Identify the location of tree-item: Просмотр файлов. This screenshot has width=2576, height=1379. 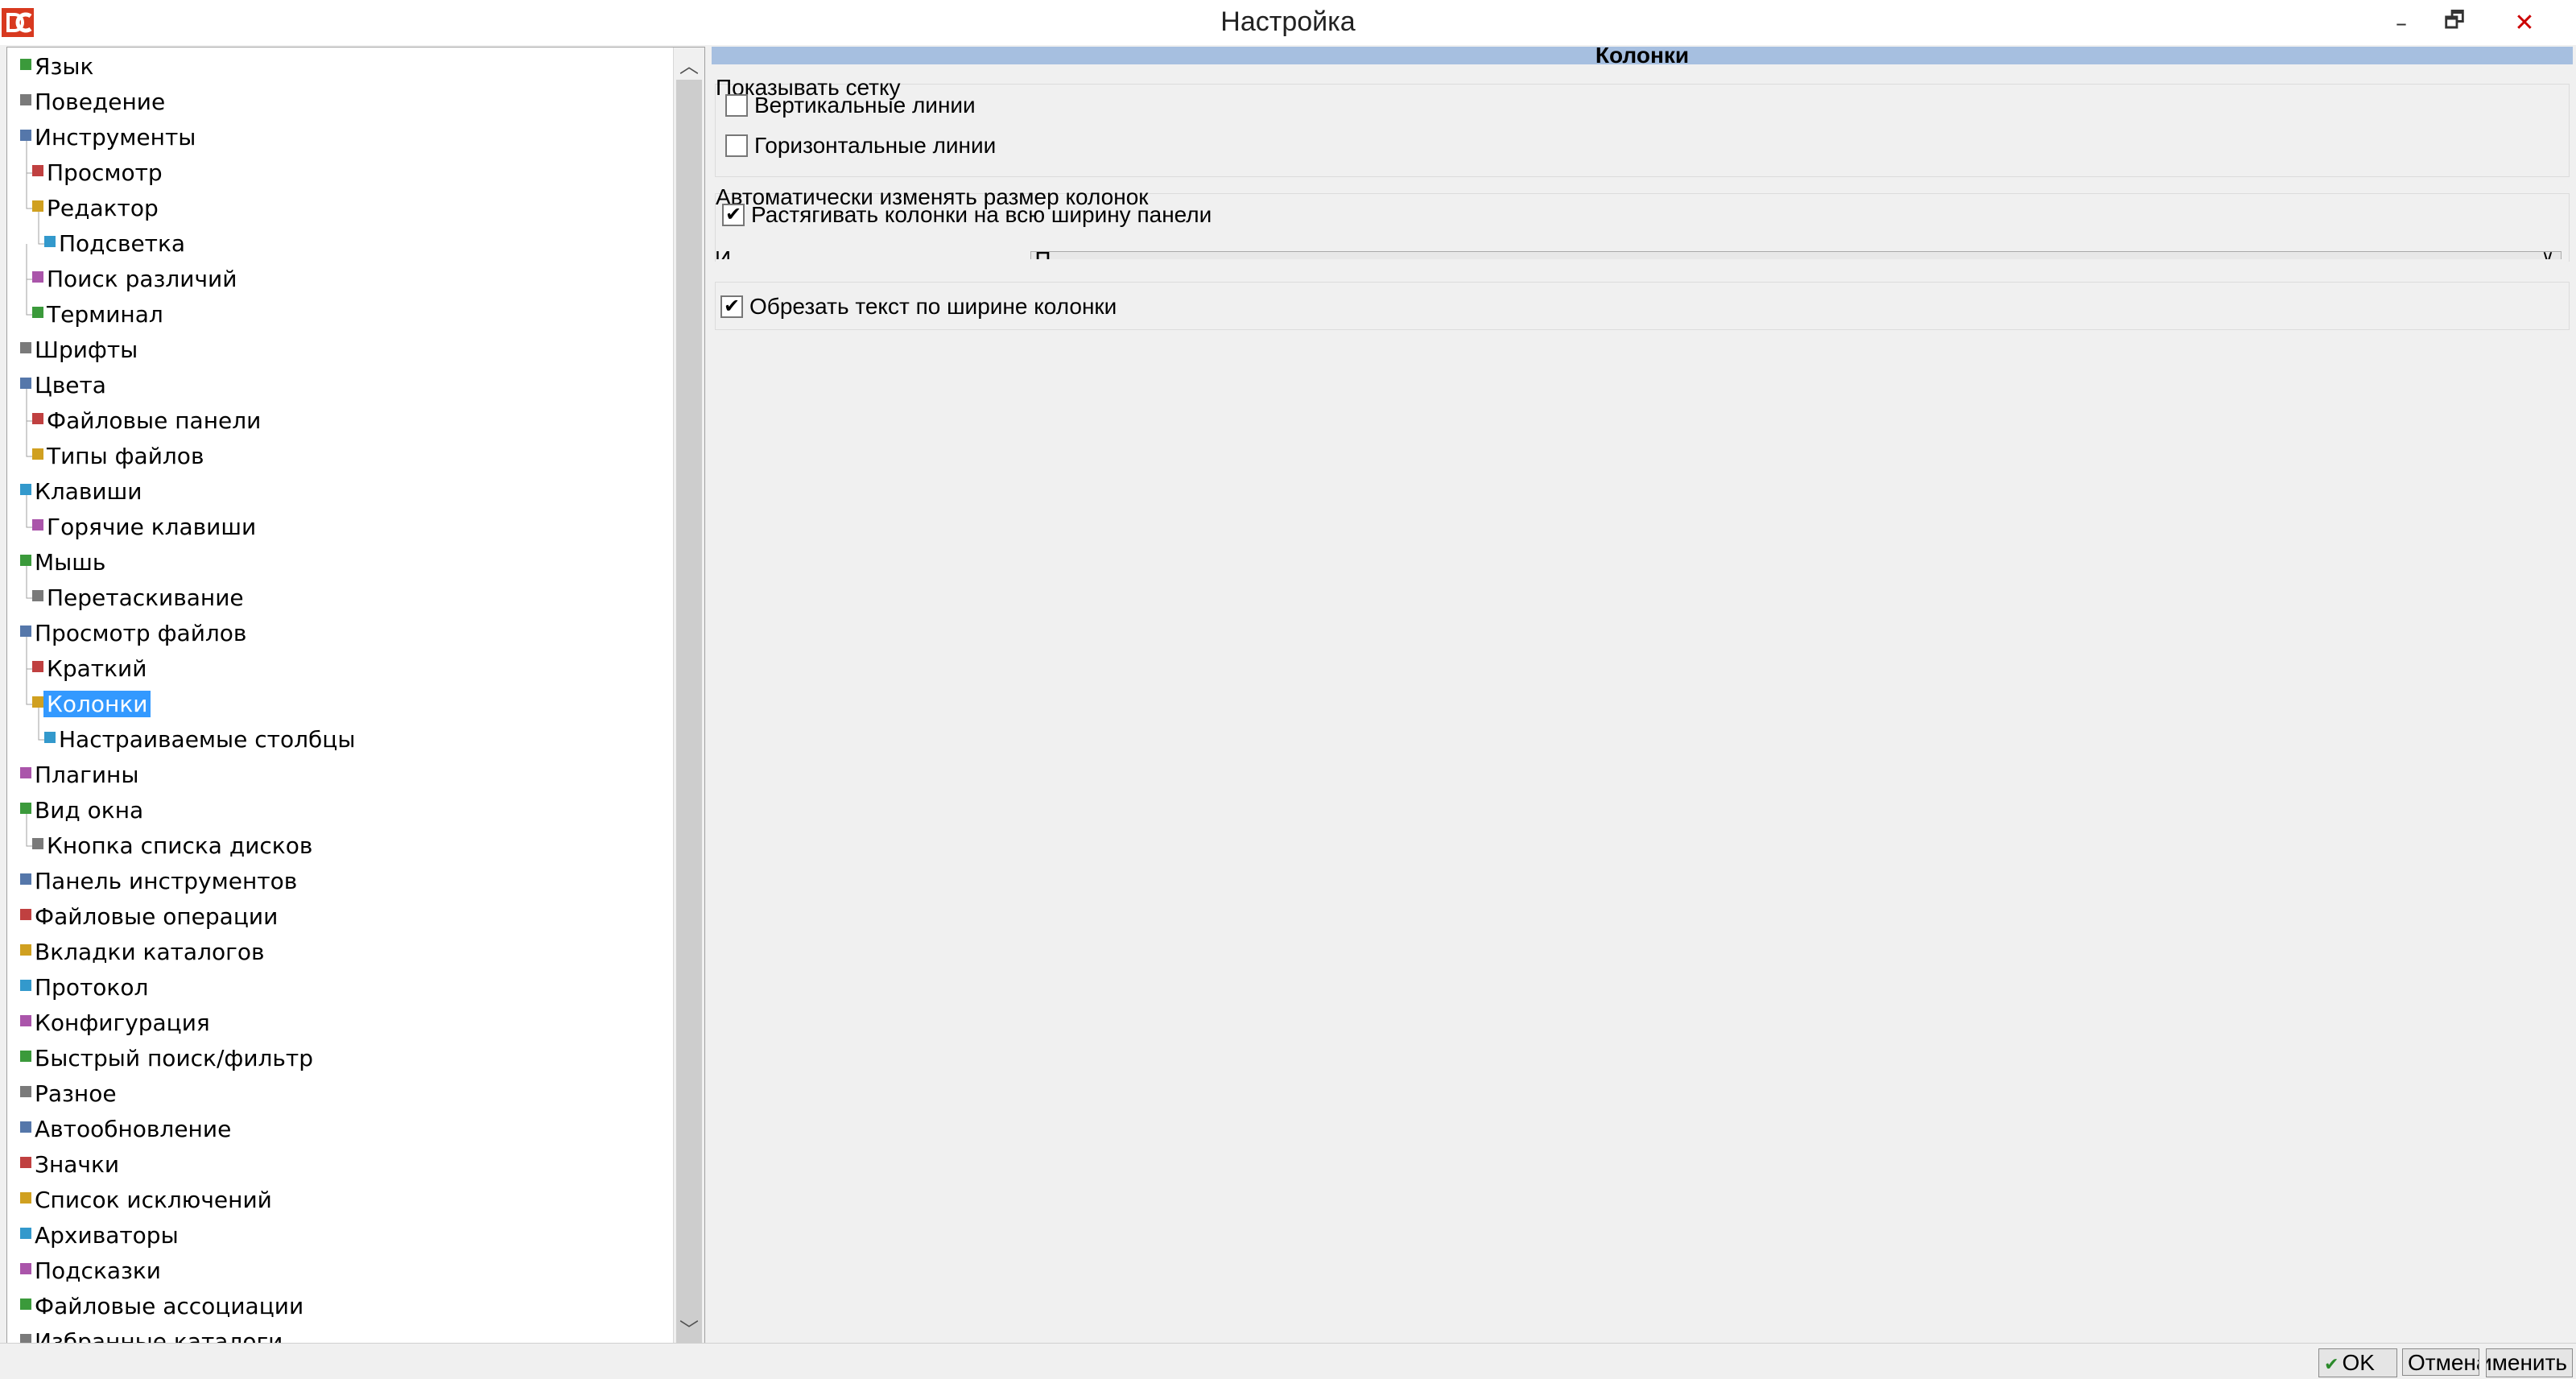
(135, 633).